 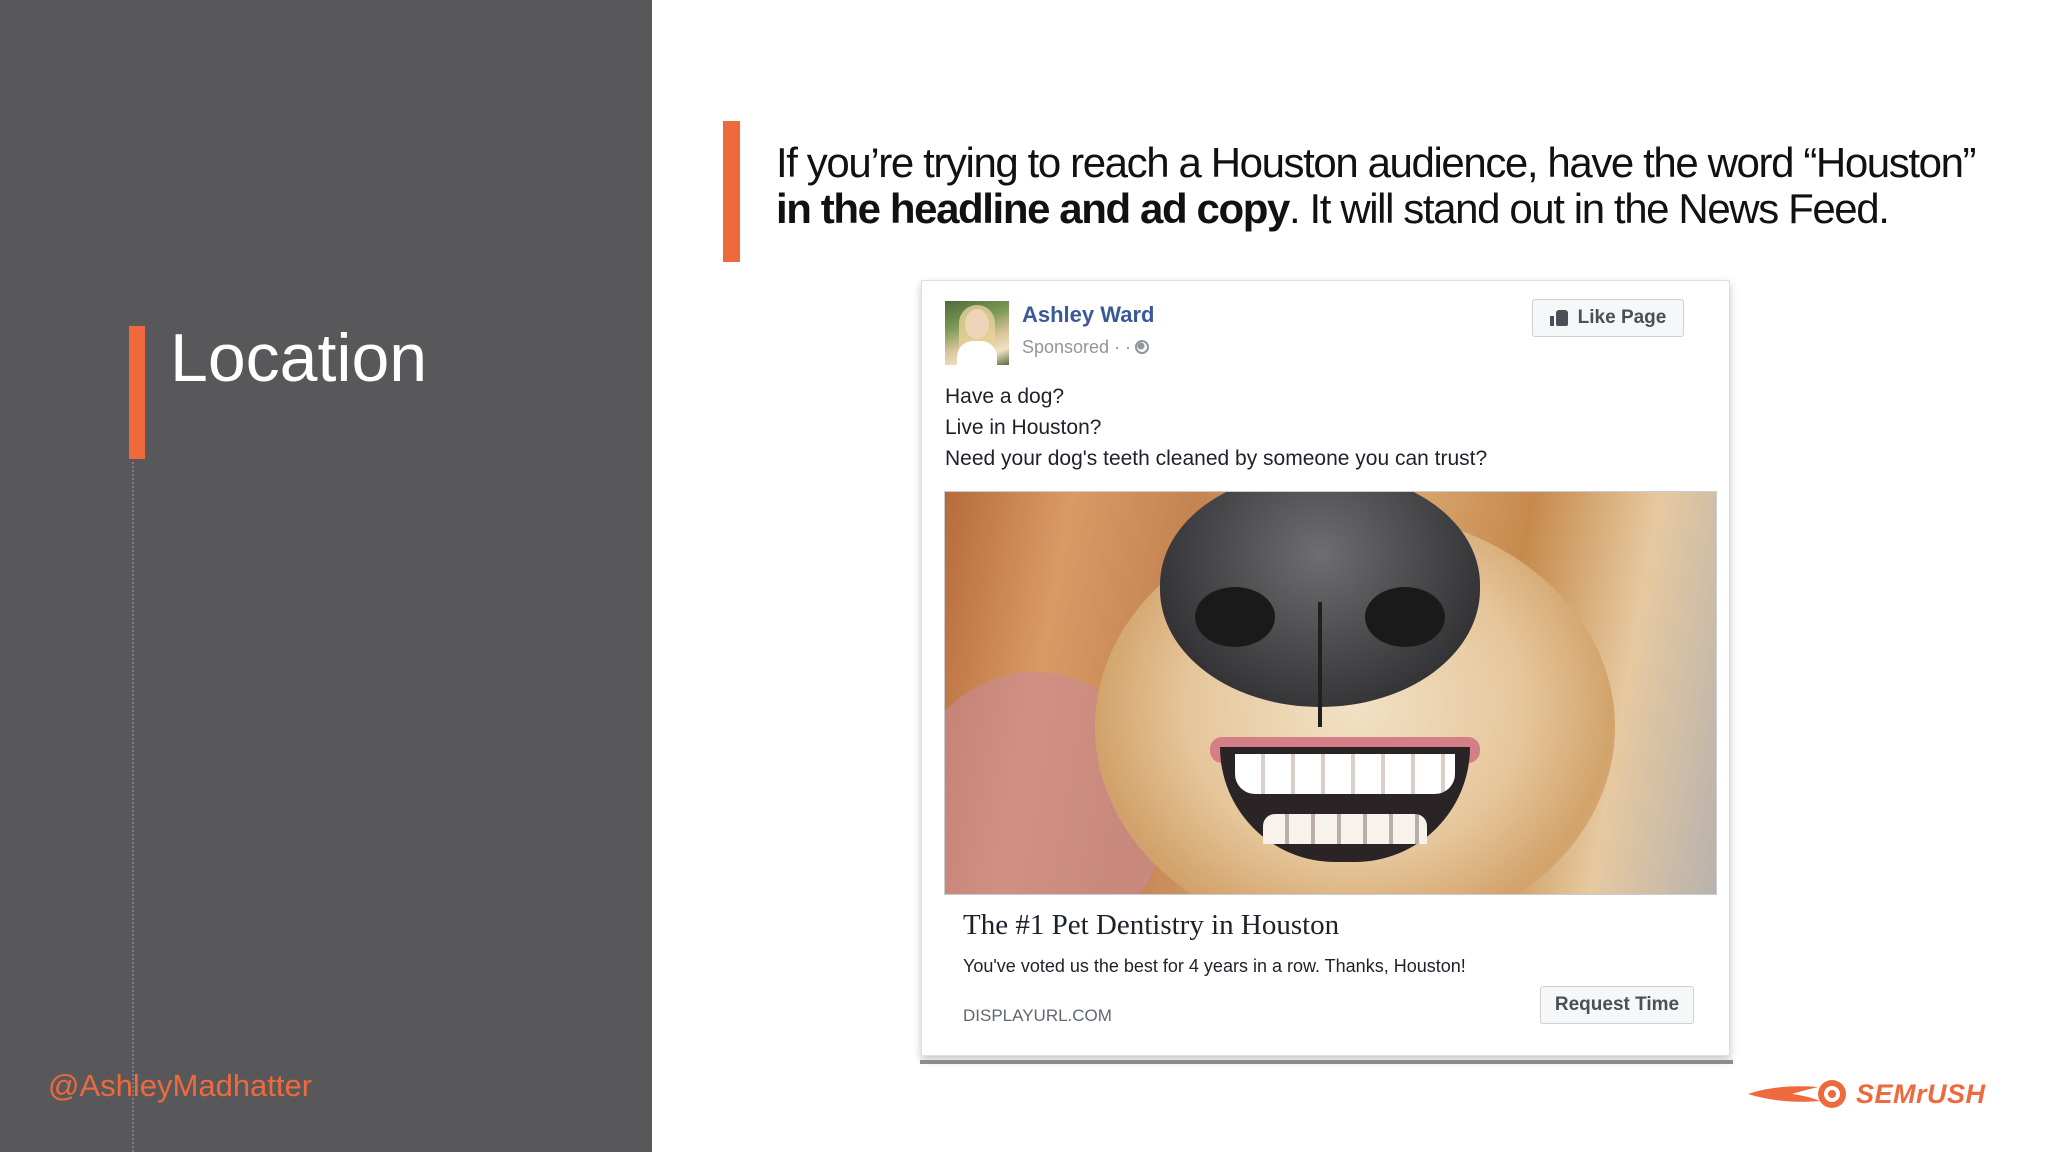 What do you see at coordinates (1330, 693) in the screenshot?
I see `ad-image-dog-teeth` at bounding box center [1330, 693].